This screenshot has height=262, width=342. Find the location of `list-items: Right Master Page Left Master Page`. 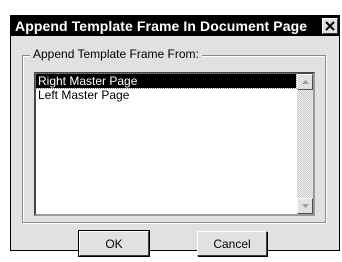

list-items: Right Master Page Left Master Page is located at coordinates (166, 87).